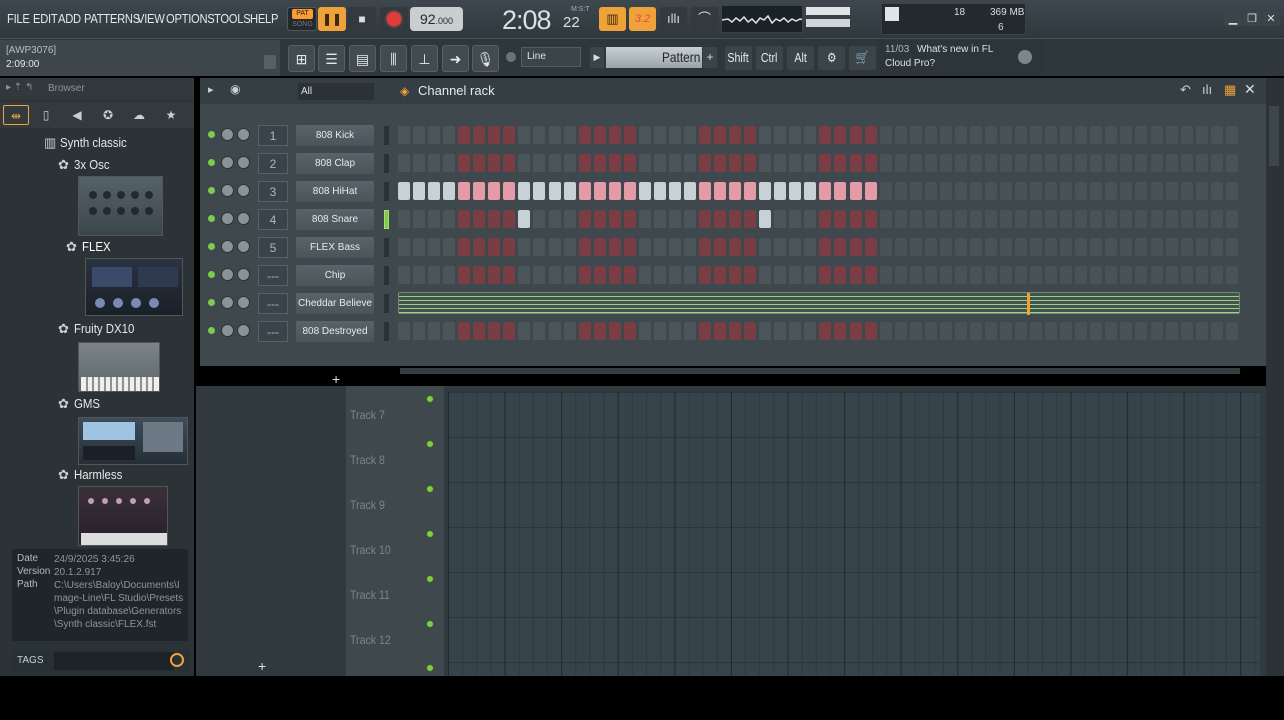  What do you see at coordinates (1274, 136) in the screenshot?
I see `scroll-thumb` at bounding box center [1274, 136].